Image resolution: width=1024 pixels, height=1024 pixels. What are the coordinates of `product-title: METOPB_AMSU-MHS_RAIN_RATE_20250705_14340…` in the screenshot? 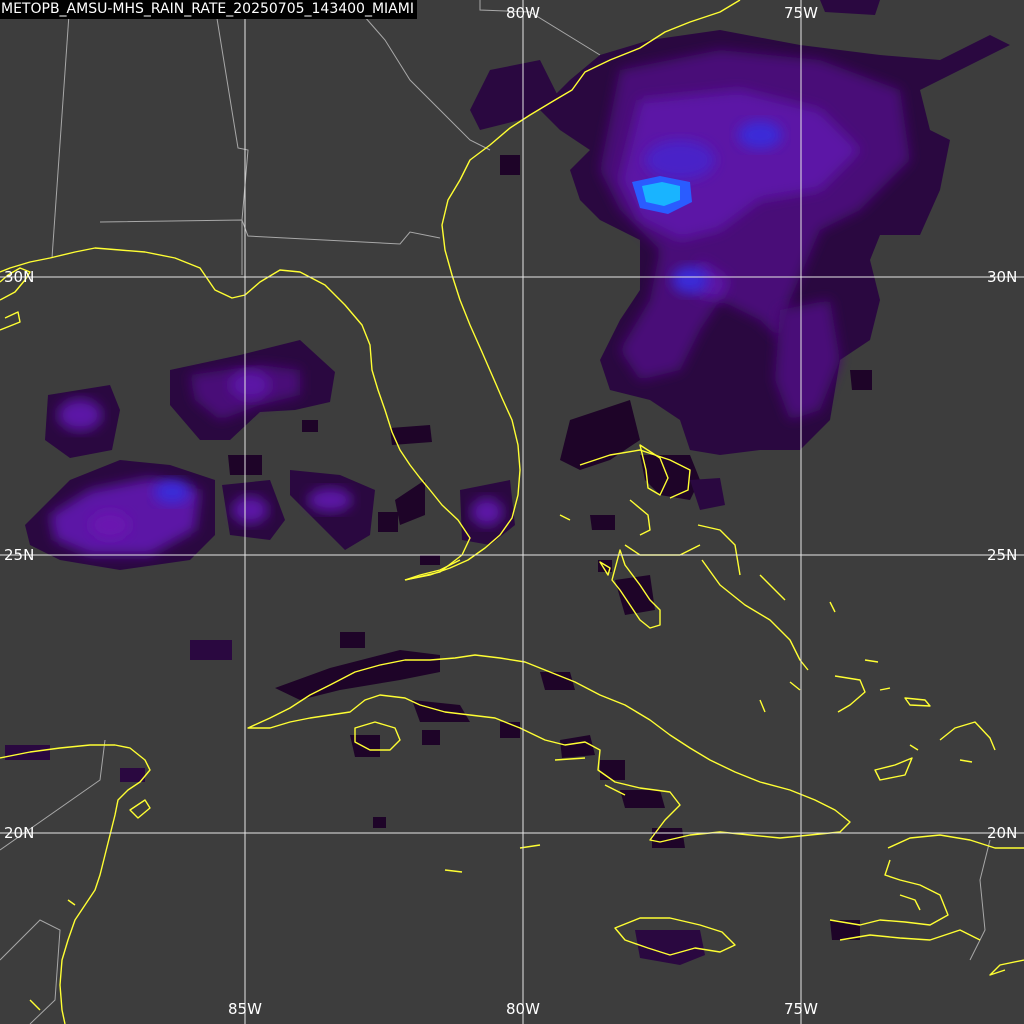 It's located at (208, 9).